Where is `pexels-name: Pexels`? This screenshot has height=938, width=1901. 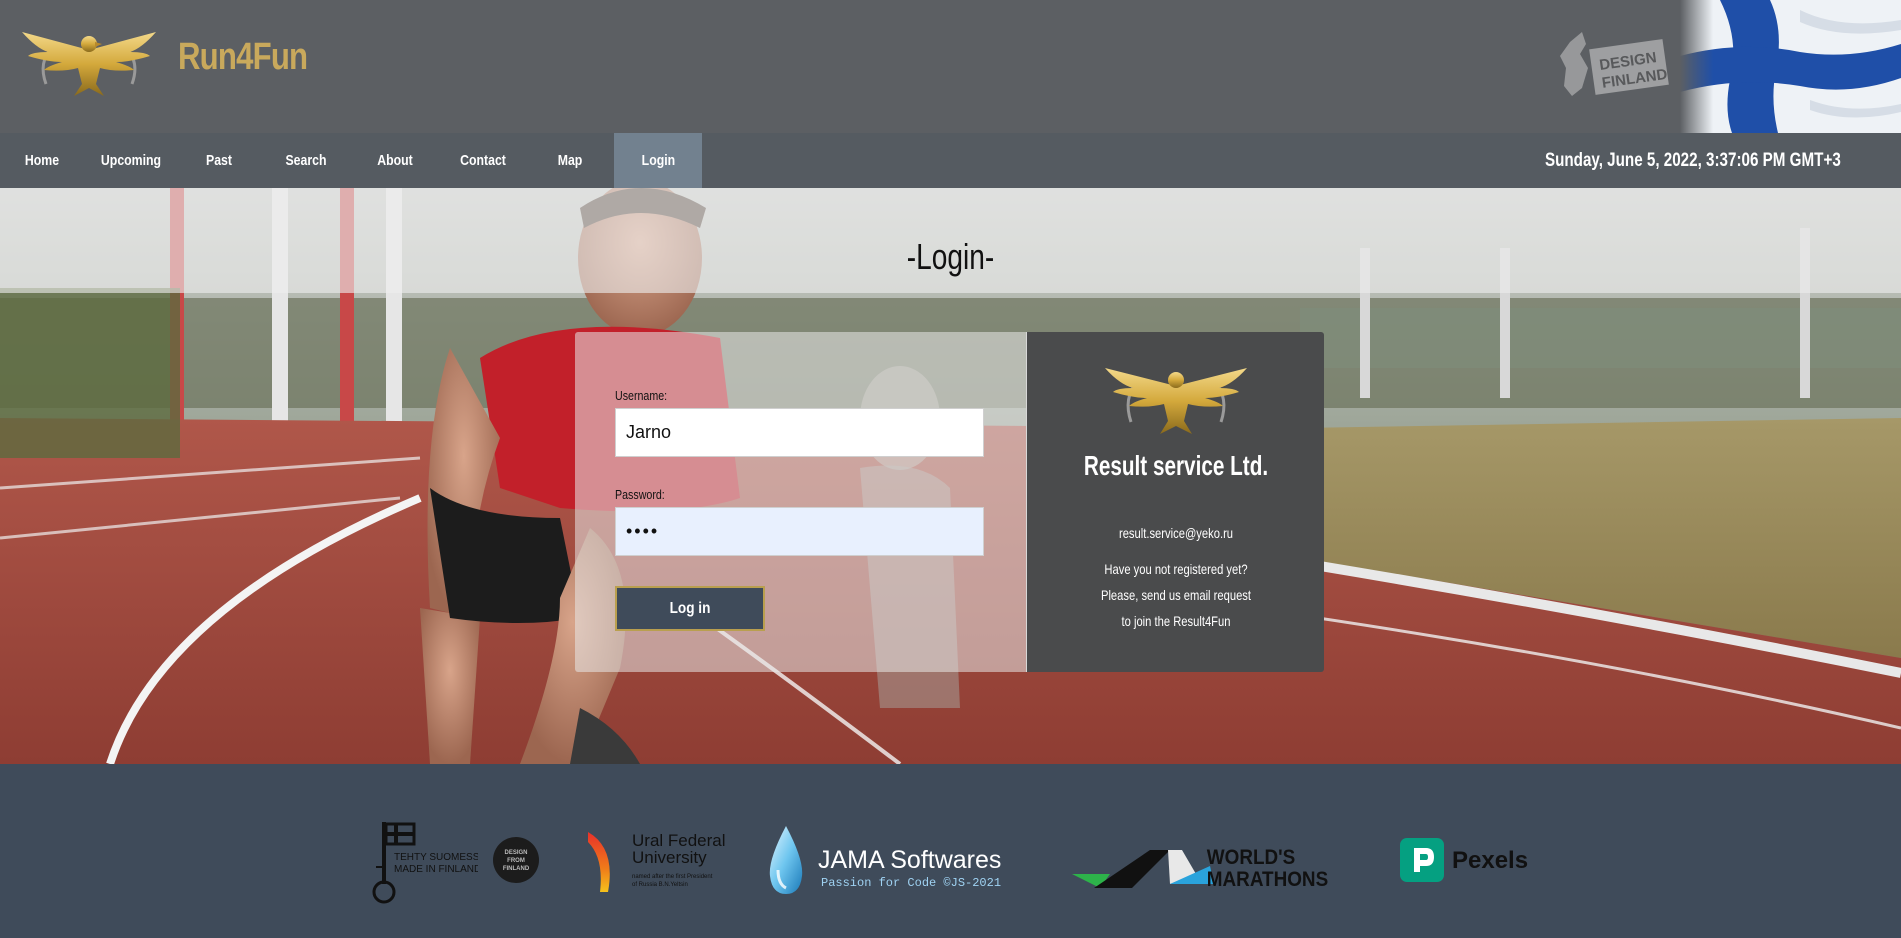
pexels-name: Pexels is located at coordinates (1490, 860).